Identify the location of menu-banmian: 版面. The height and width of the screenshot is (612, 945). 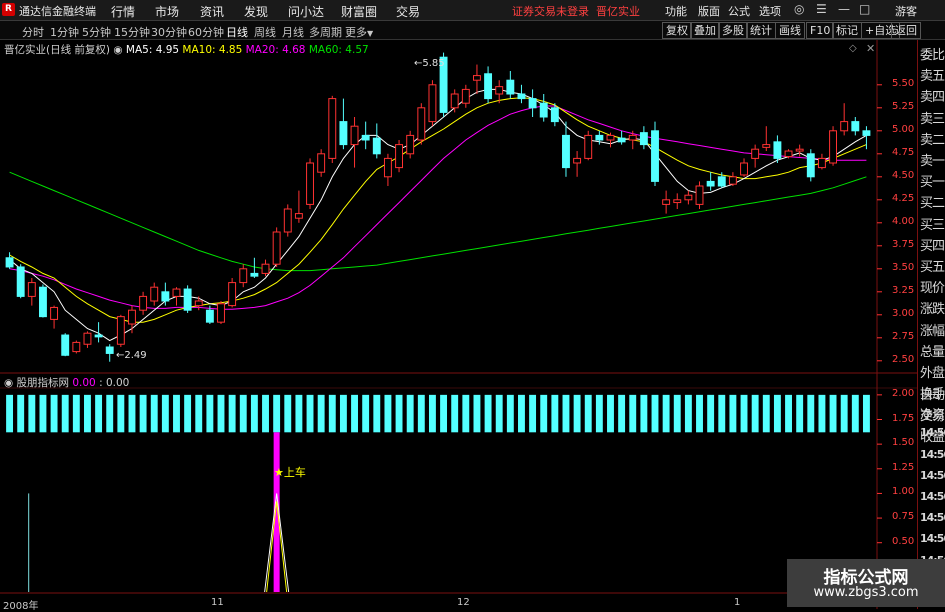
(709, 11).